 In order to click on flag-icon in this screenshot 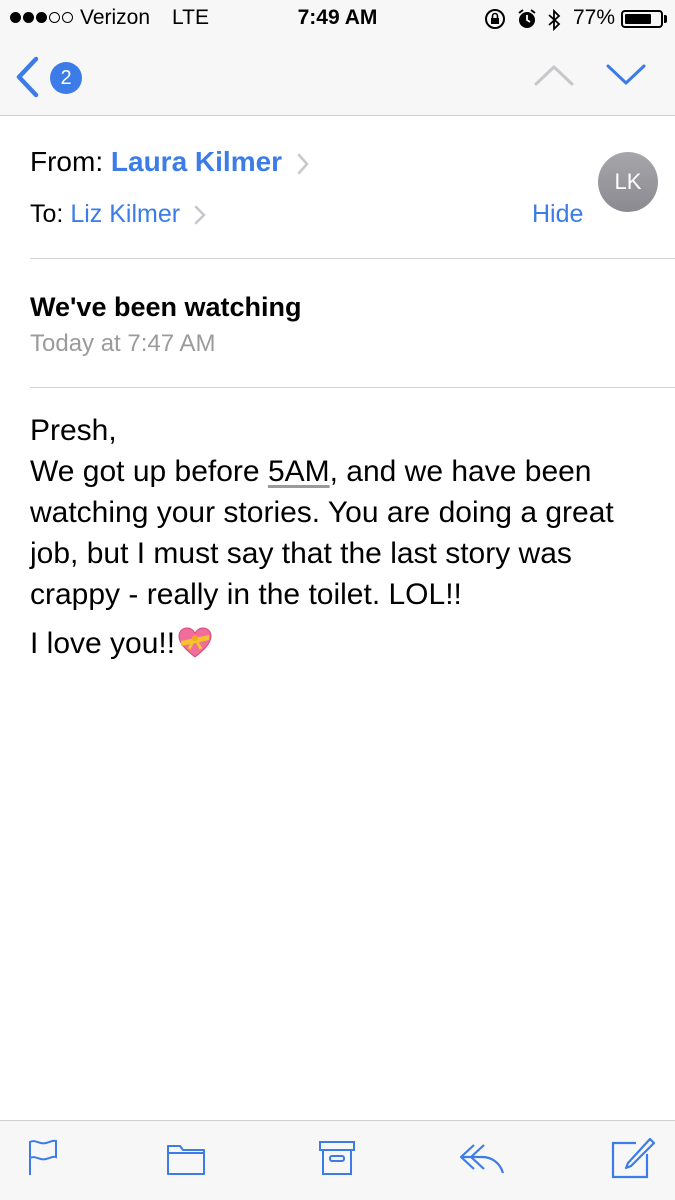, I will do `click(43, 1157)`.